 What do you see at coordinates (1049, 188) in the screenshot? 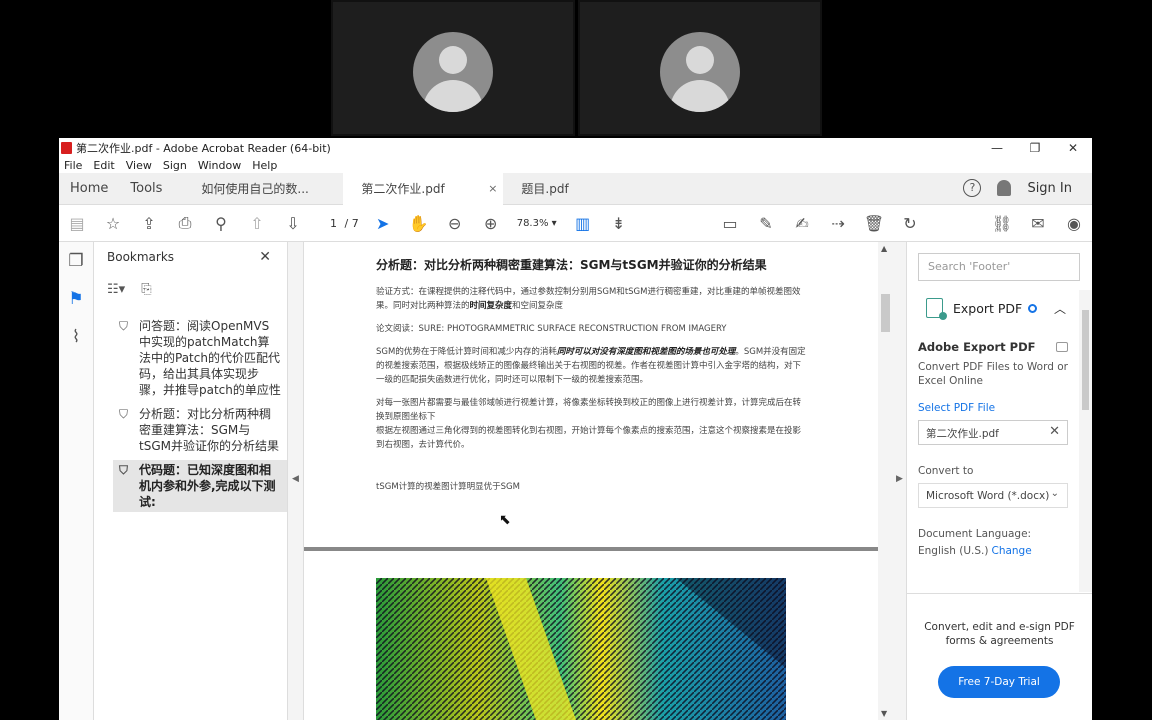
I see `sign-in-button: Sign In` at bounding box center [1049, 188].